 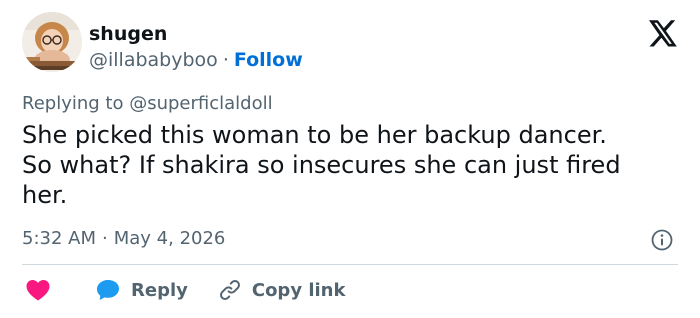 I want to click on like-button, so click(x=38, y=290).